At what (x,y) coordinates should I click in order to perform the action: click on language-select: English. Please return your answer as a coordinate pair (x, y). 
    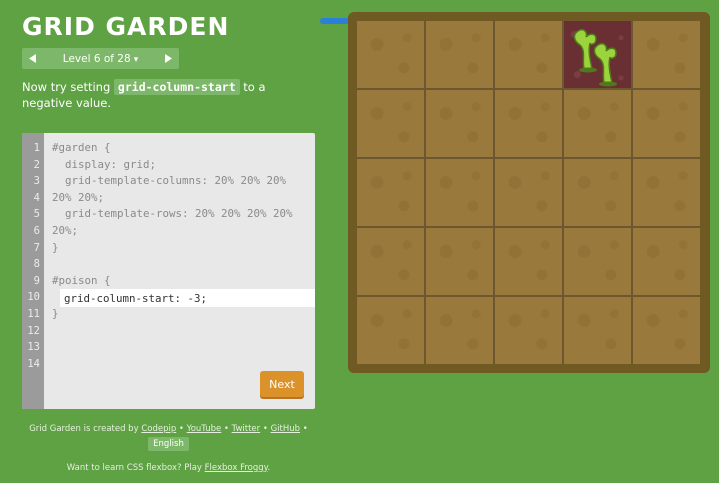
    Looking at the image, I should click on (168, 444).